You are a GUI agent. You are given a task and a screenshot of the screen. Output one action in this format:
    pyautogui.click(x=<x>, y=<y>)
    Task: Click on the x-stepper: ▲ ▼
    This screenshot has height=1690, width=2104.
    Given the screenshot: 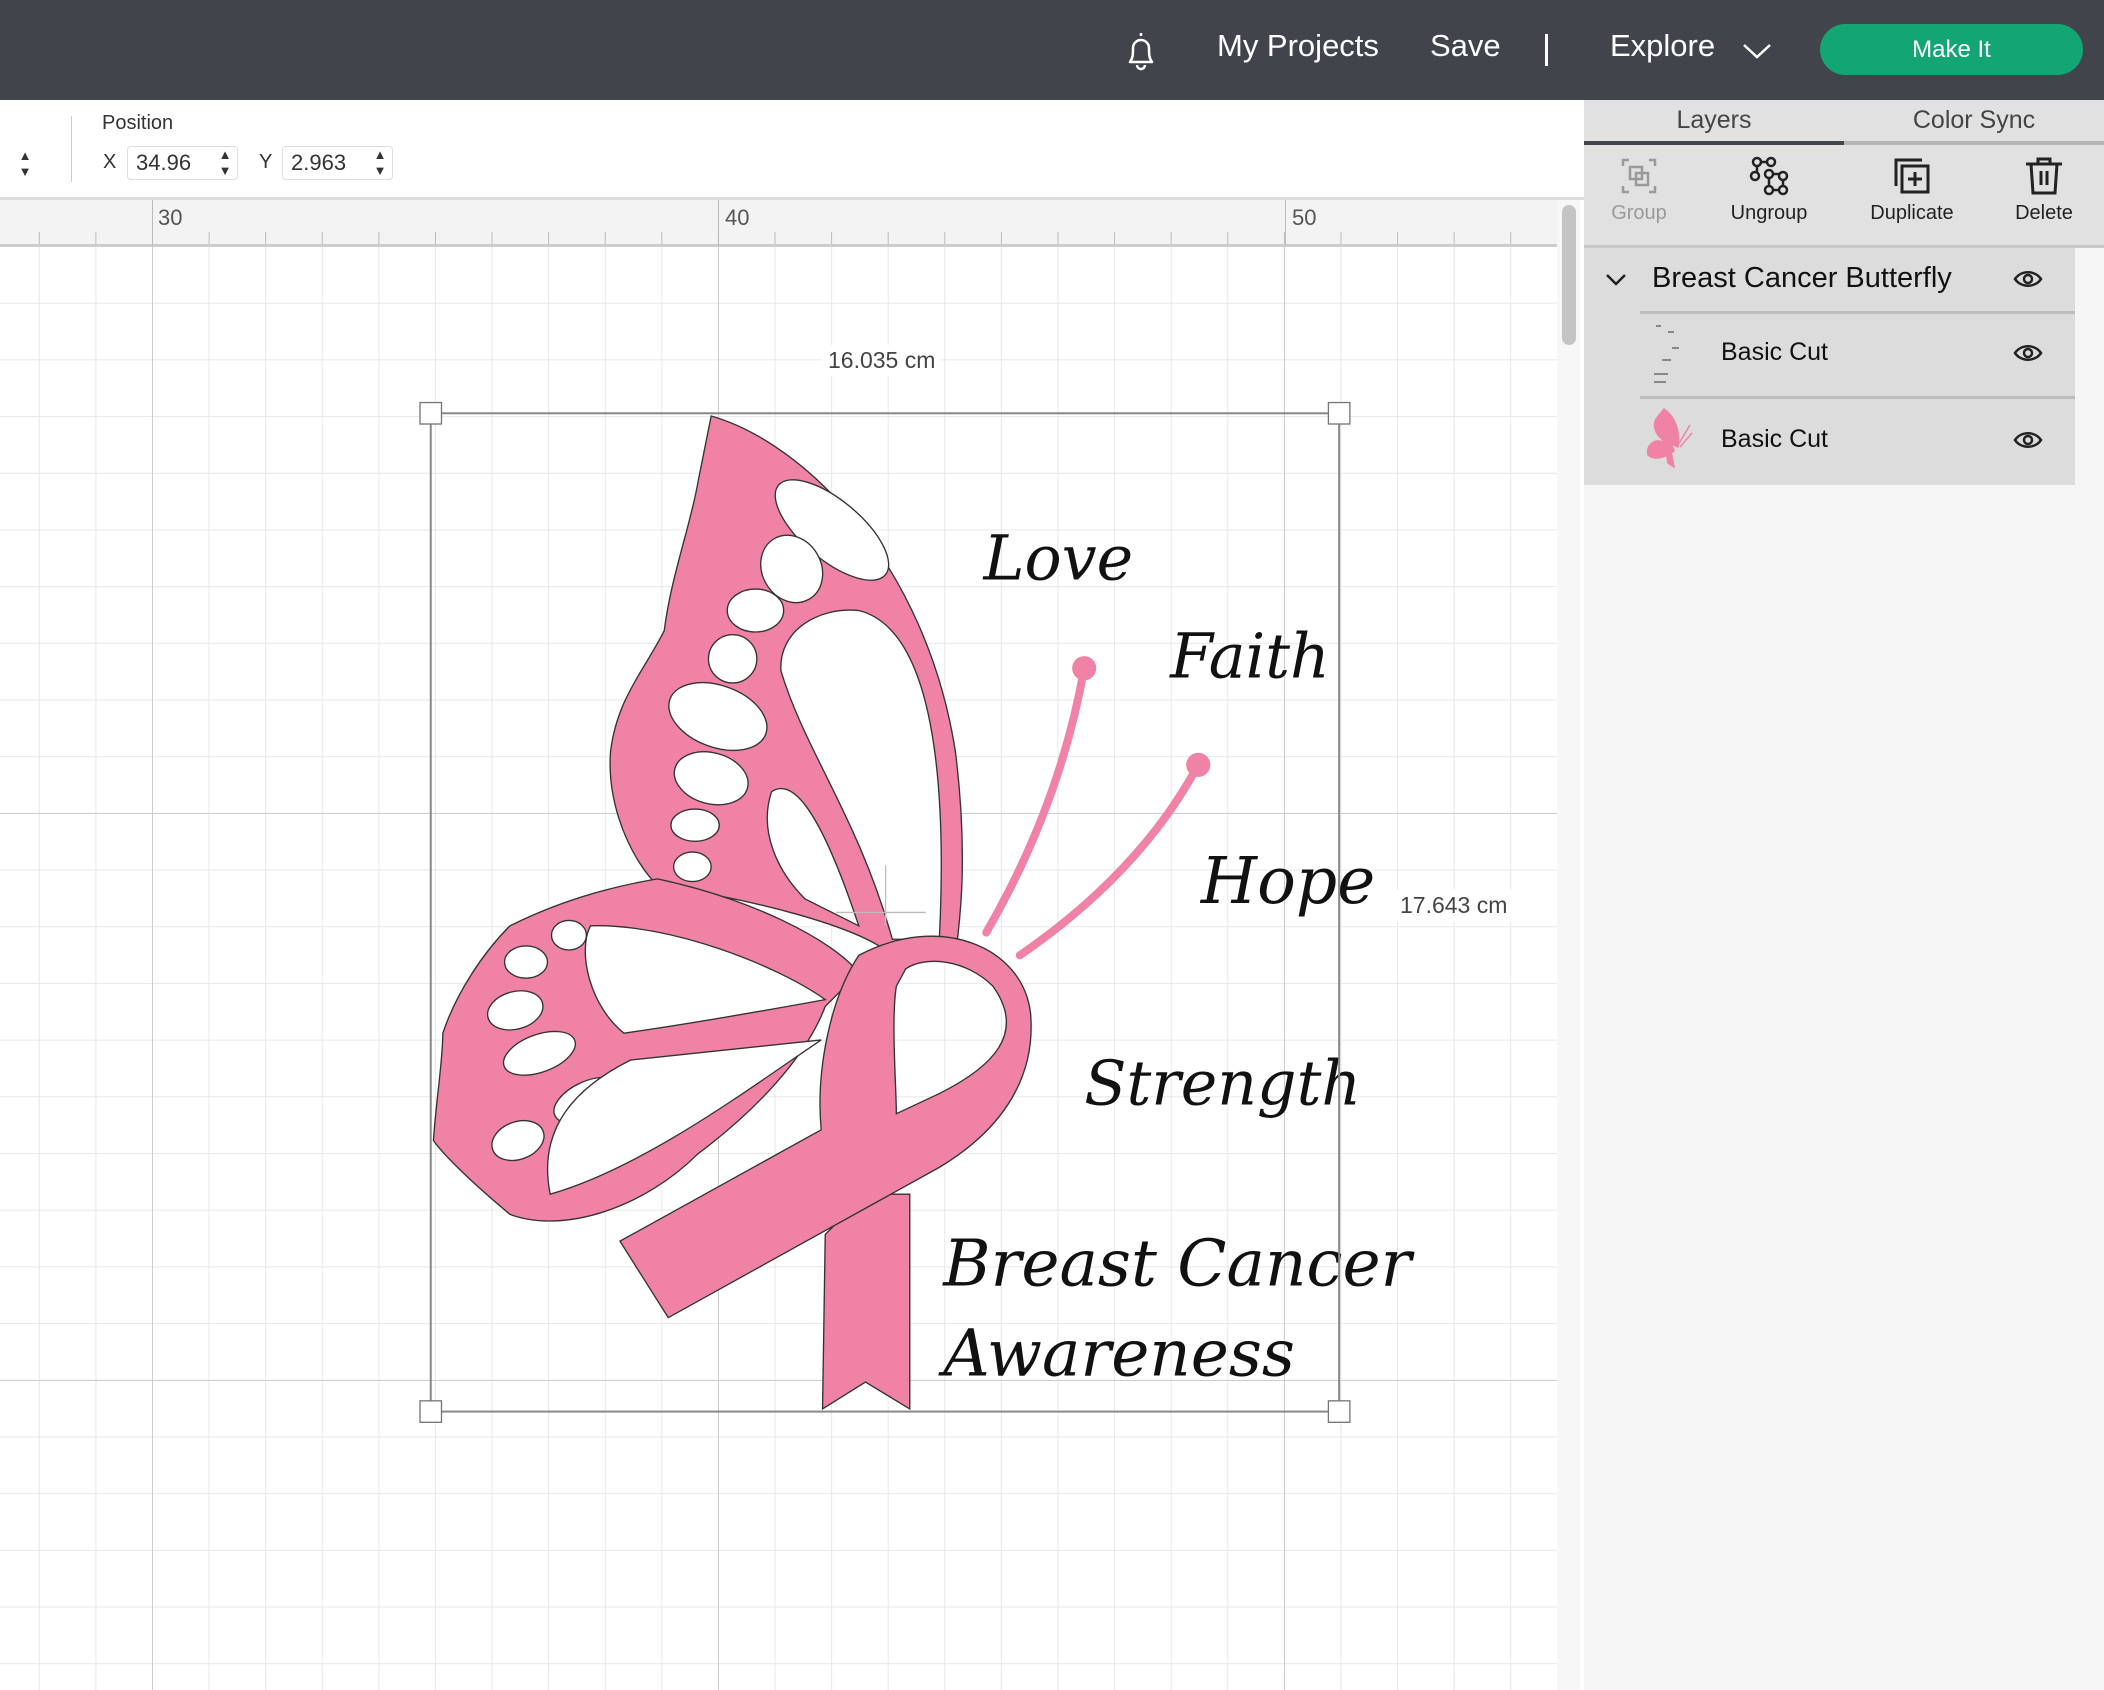 What is the action you would take?
    pyautogui.click(x=225, y=164)
    